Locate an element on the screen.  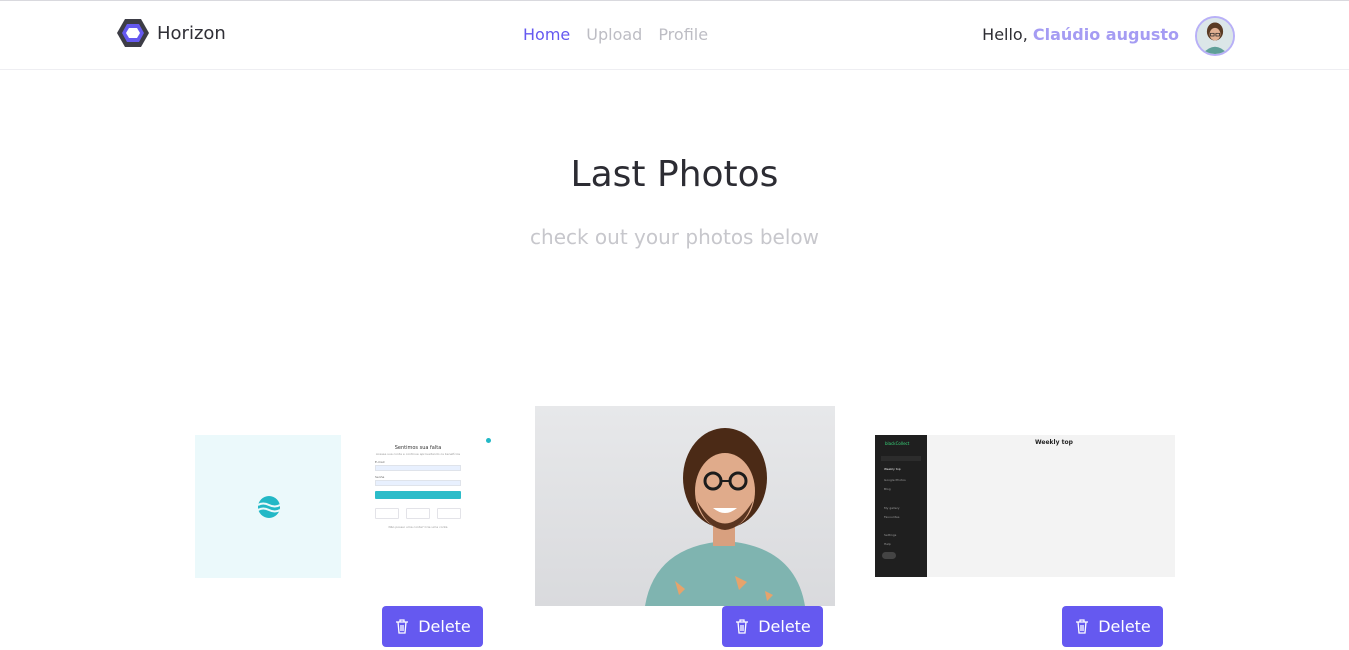
preview-footer: Não possui uma conta? Crie uma conta is located at coordinates (418, 527).